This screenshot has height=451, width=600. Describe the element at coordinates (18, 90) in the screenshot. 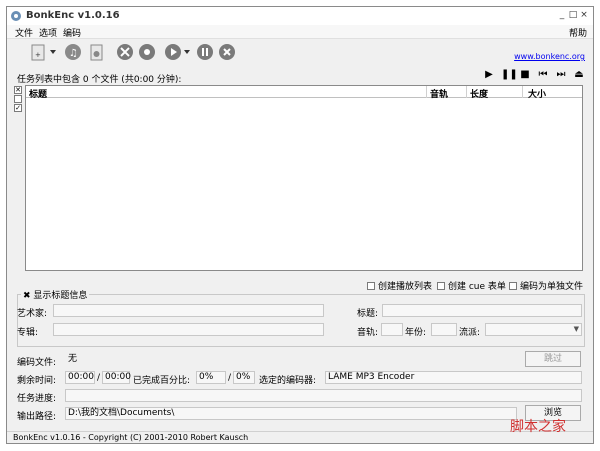

I see `deselect-all-checkbox: ✕` at that location.